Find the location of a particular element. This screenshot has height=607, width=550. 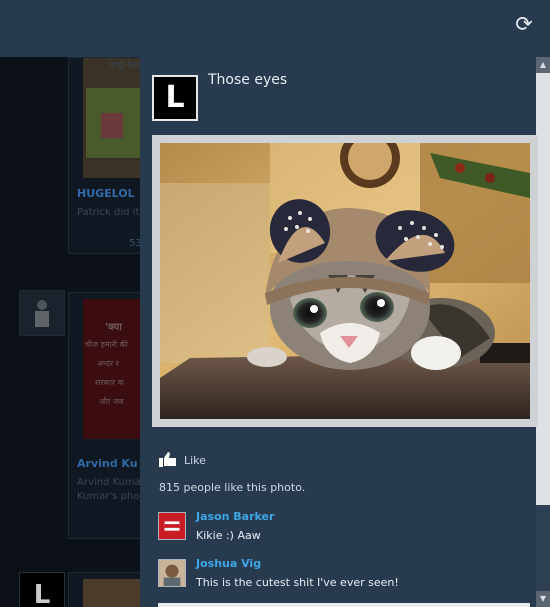

feed-avatar is located at coordinates (42, 313).